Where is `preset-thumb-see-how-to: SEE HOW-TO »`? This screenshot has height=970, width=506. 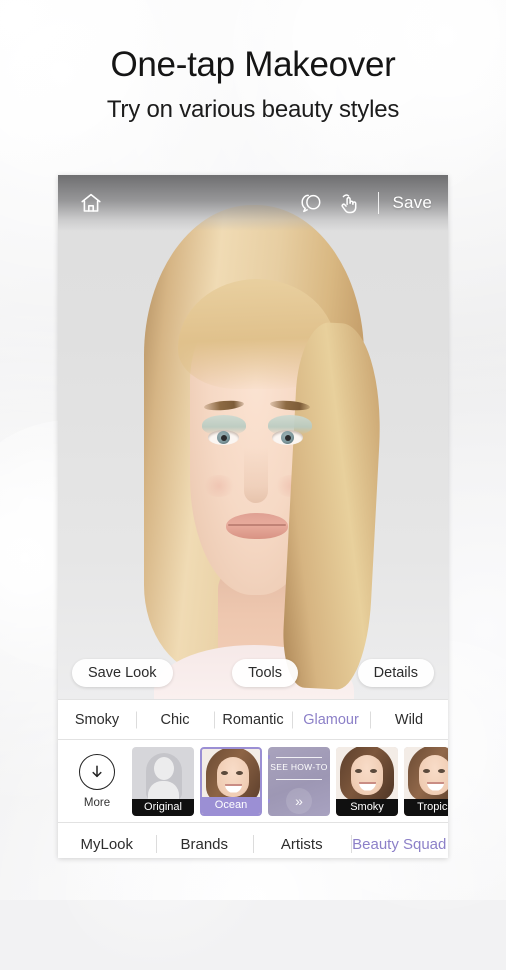 preset-thumb-see-how-to: SEE HOW-TO » is located at coordinates (299, 781).